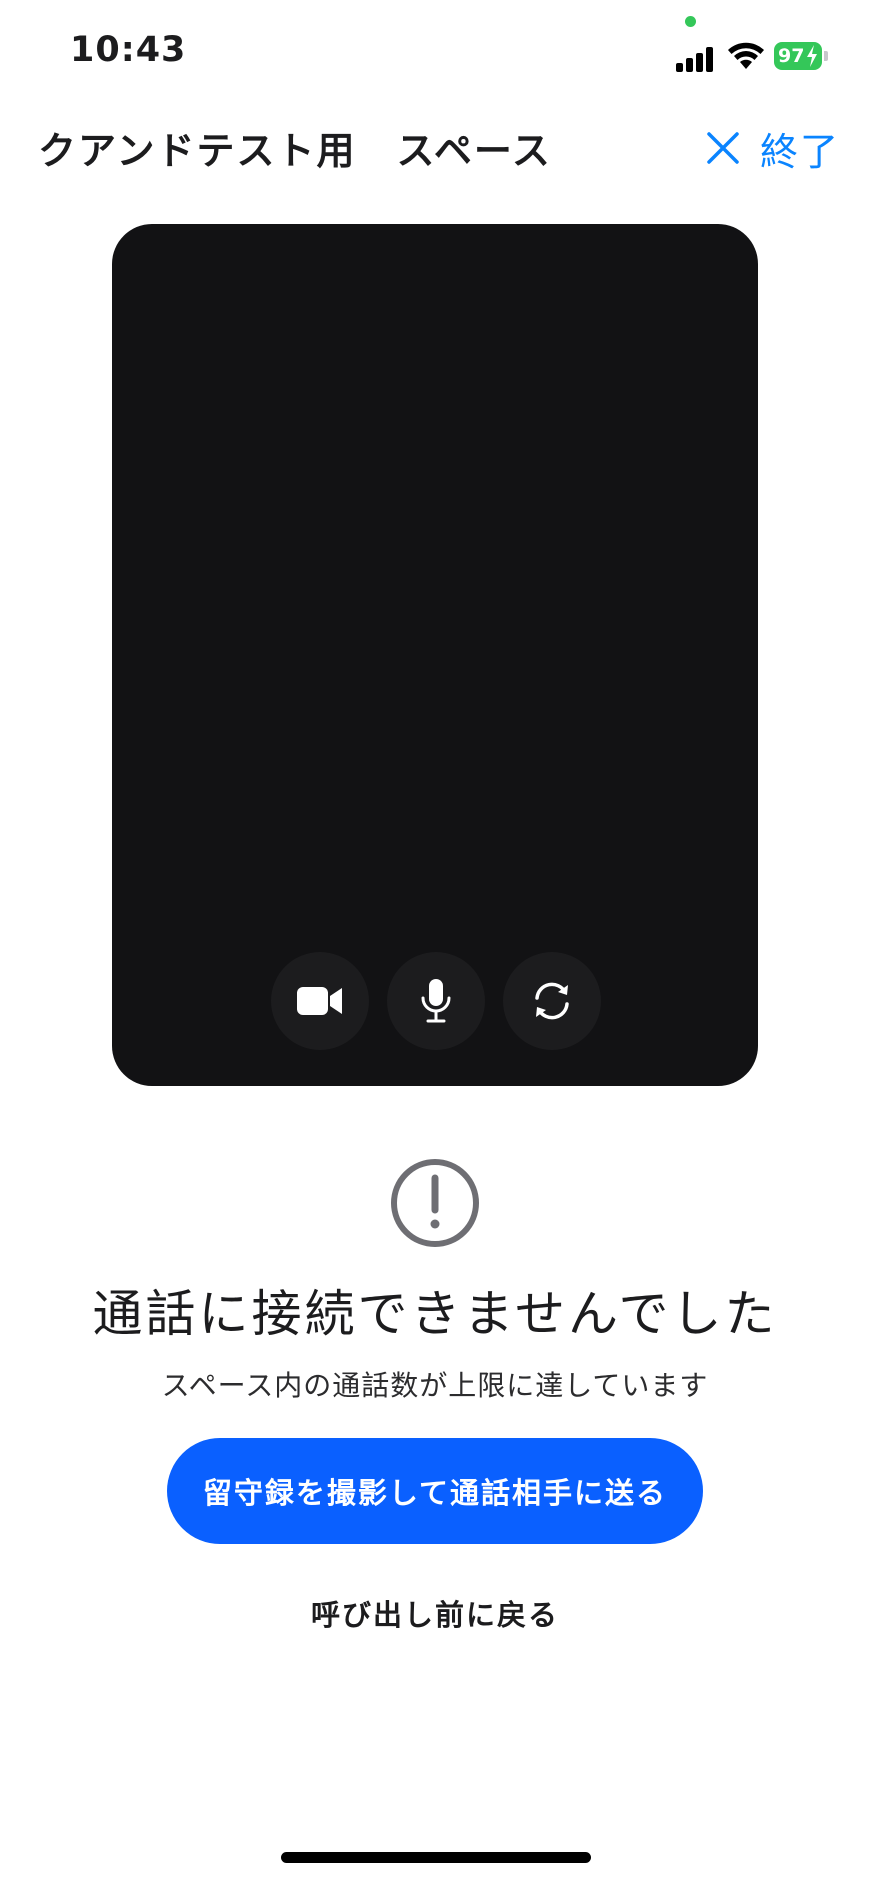 This screenshot has height=1882, width=870. I want to click on switch-camera-button, so click(552, 1001).